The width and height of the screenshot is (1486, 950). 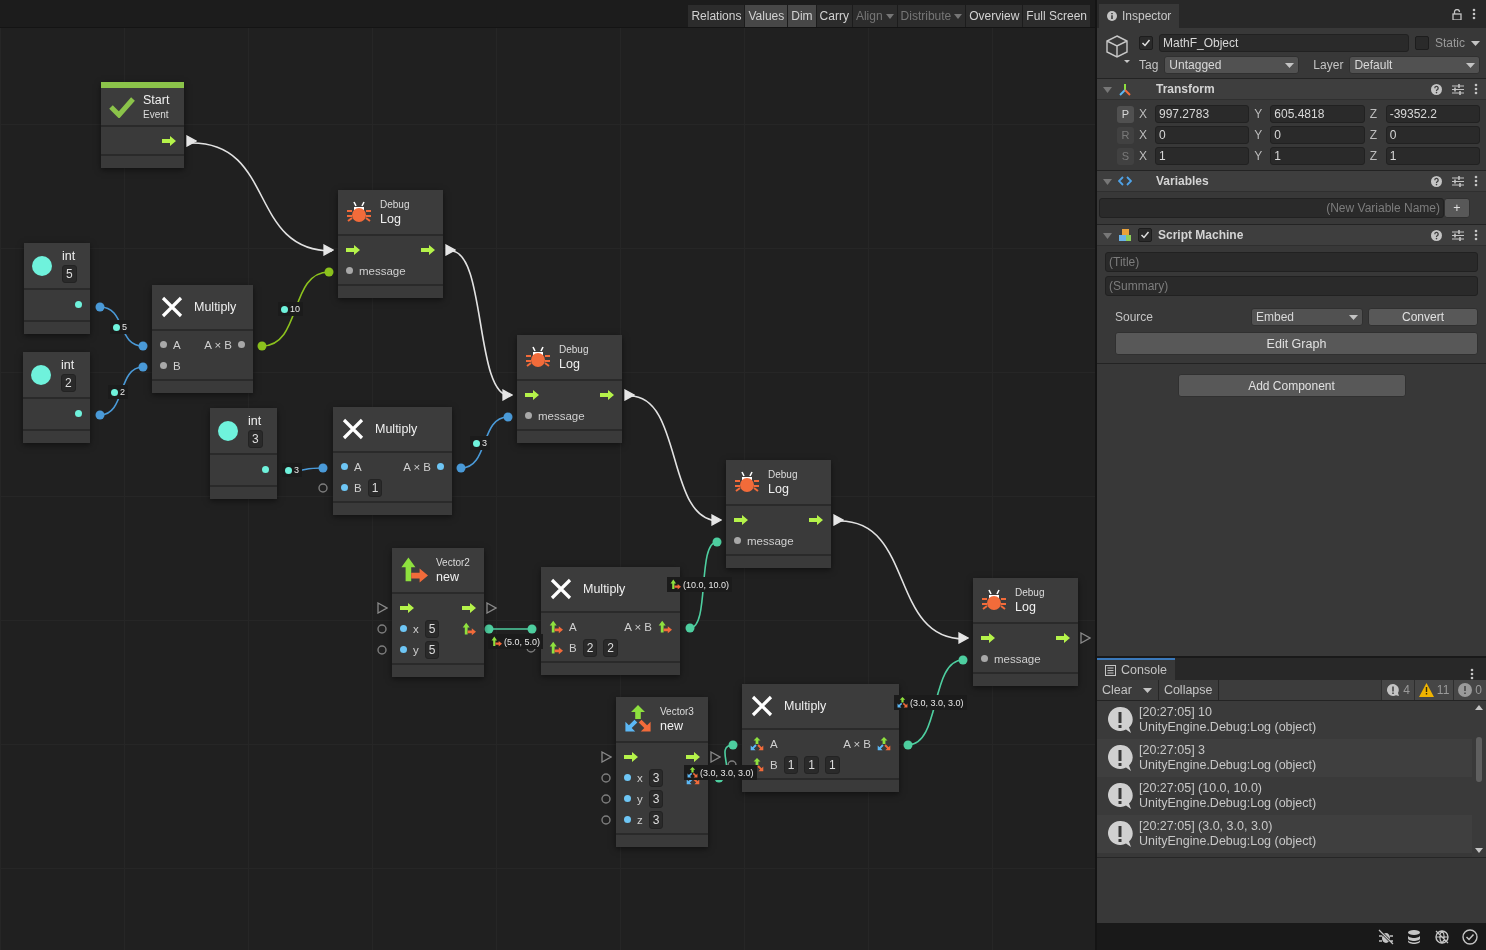 I want to click on field-label: Source, so click(x=1135, y=317).